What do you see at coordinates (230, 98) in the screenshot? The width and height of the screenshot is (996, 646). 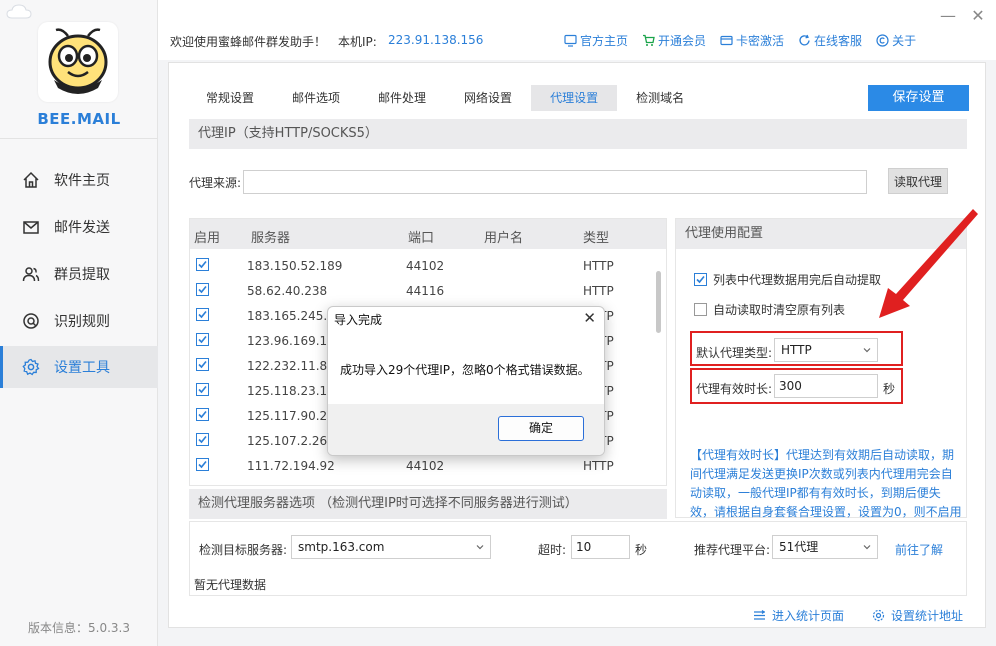 I see `tab-general: 常规设置` at bounding box center [230, 98].